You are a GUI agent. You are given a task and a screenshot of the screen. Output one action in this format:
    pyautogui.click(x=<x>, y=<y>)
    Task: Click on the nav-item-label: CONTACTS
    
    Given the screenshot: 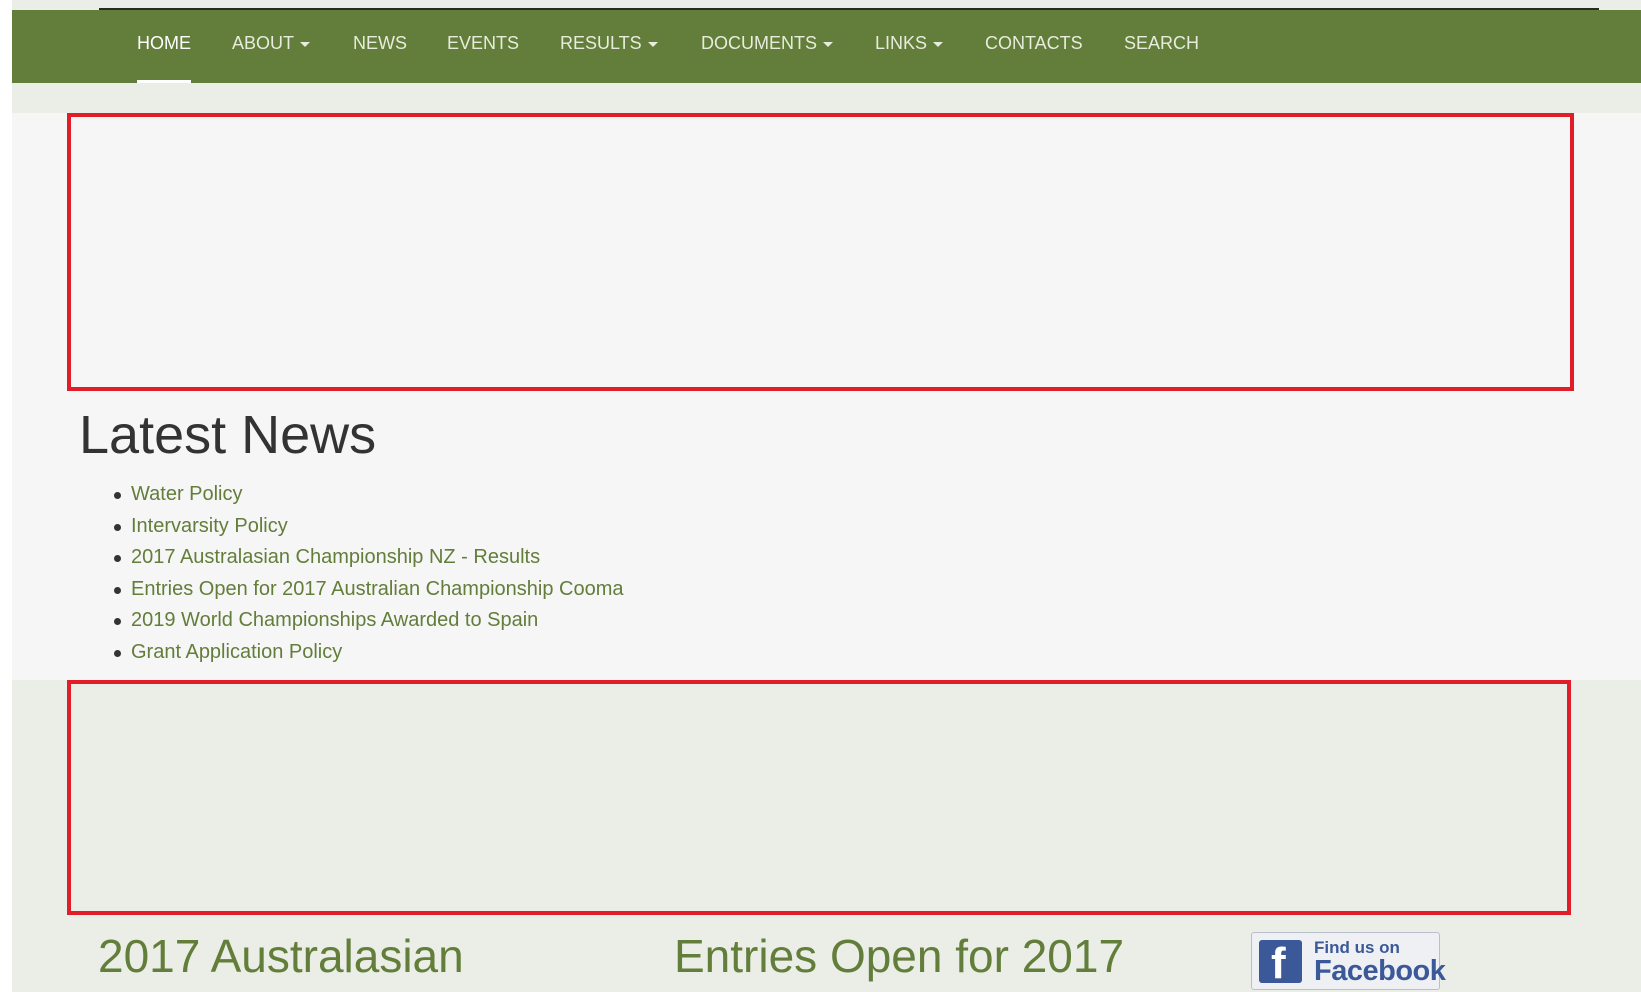 What is the action you would take?
    pyautogui.click(x=1034, y=43)
    